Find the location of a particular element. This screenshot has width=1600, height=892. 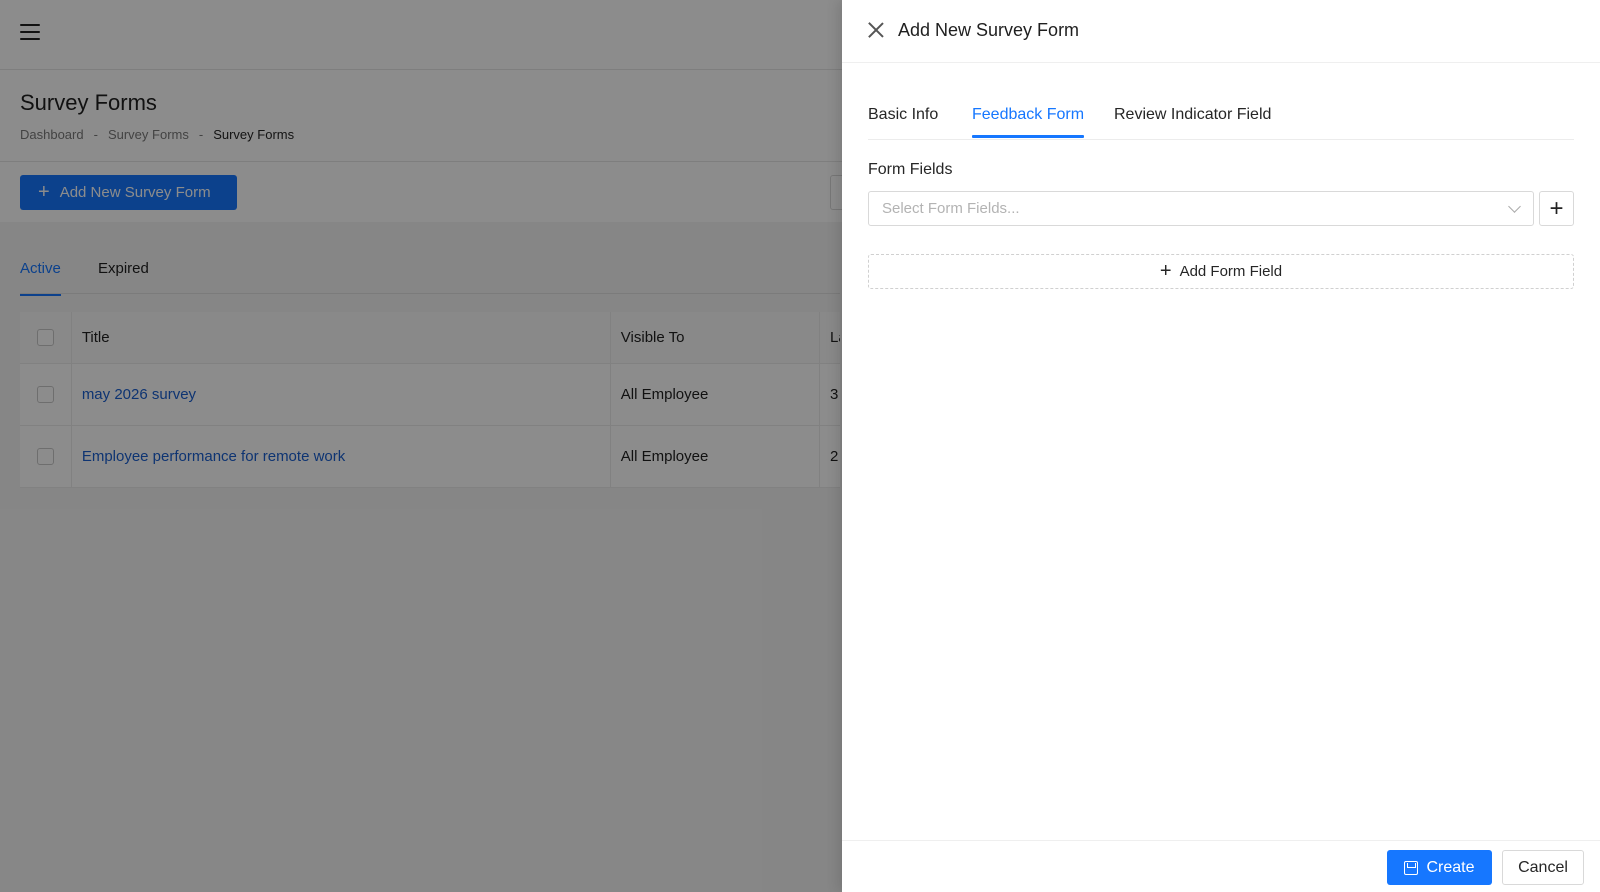

close-icon is located at coordinates (876, 30).